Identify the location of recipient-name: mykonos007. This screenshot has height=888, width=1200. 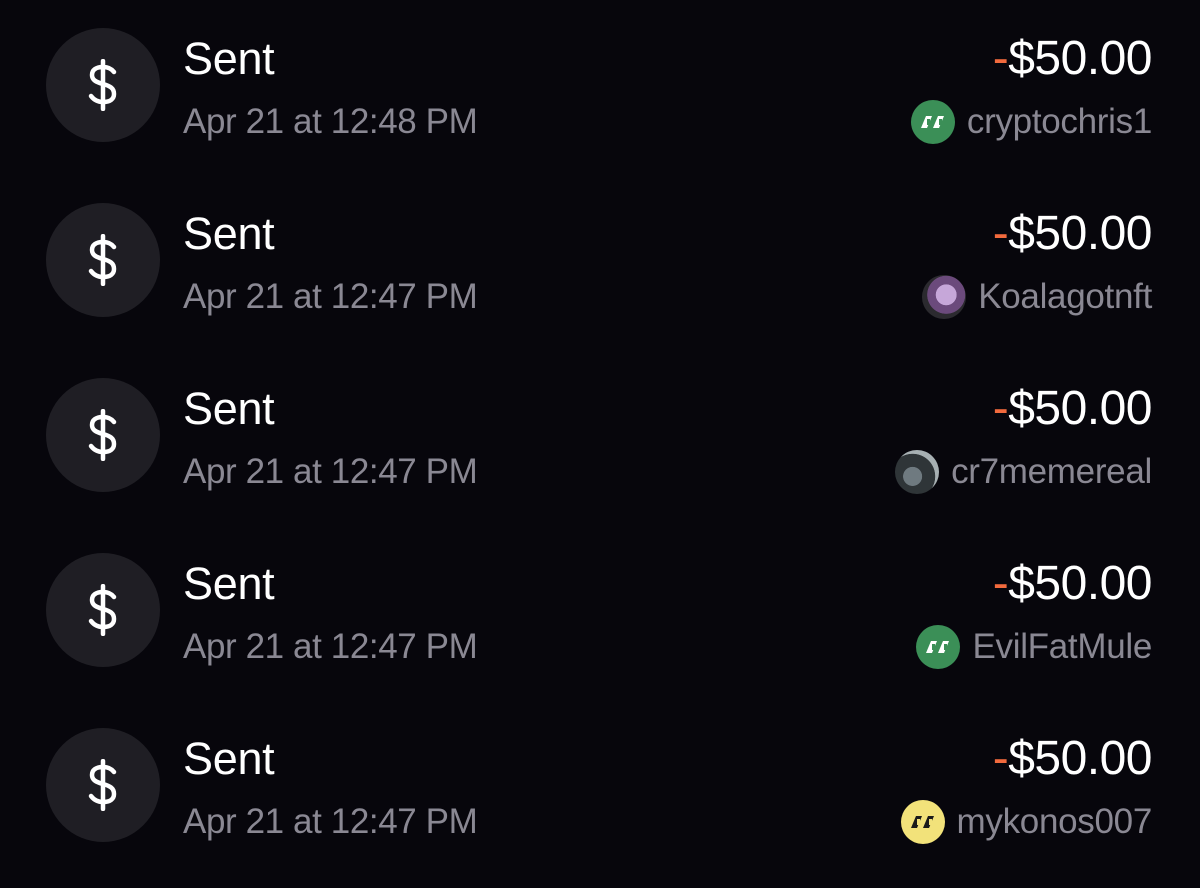
(1054, 821).